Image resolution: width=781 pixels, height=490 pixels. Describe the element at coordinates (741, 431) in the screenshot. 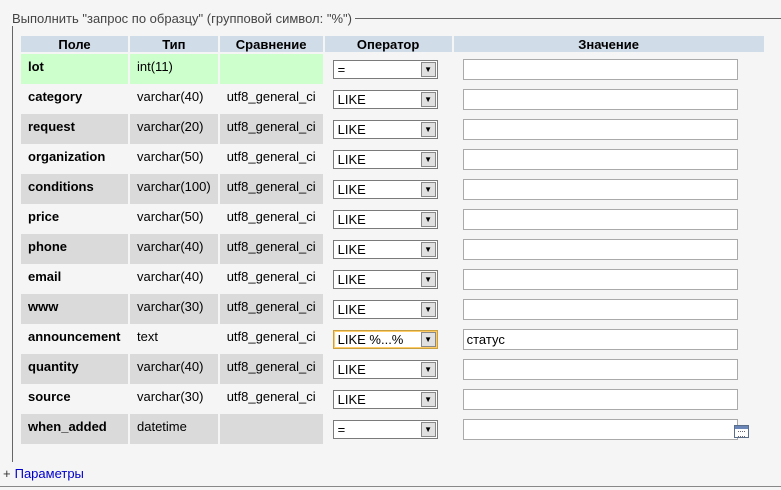

I see `calendar-icon` at that location.